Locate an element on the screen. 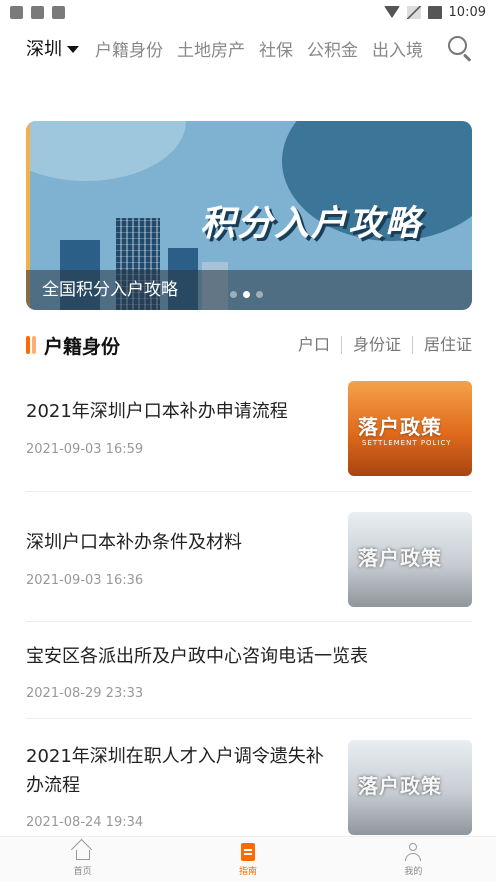  profile-icon is located at coordinates (413, 851).